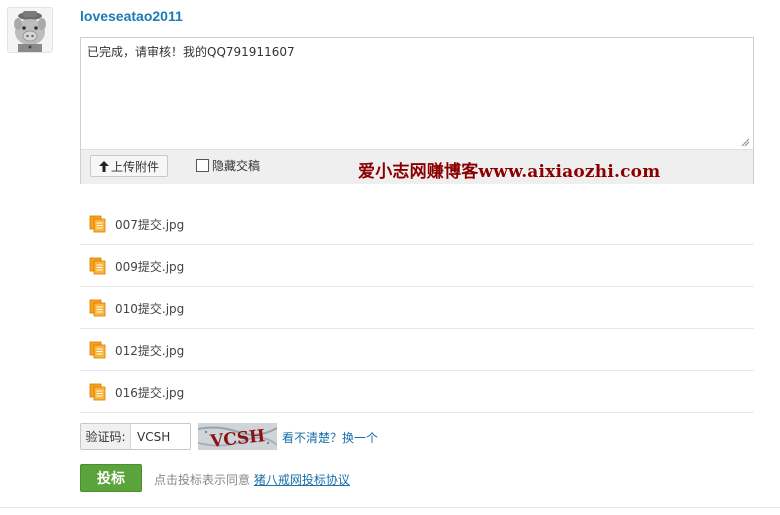 The width and height of the screenshot is (780, 515). Describe the element at coordinates (417, 266) in the screenshot. I see `attachment-item: 009提交.jpg` at that location.